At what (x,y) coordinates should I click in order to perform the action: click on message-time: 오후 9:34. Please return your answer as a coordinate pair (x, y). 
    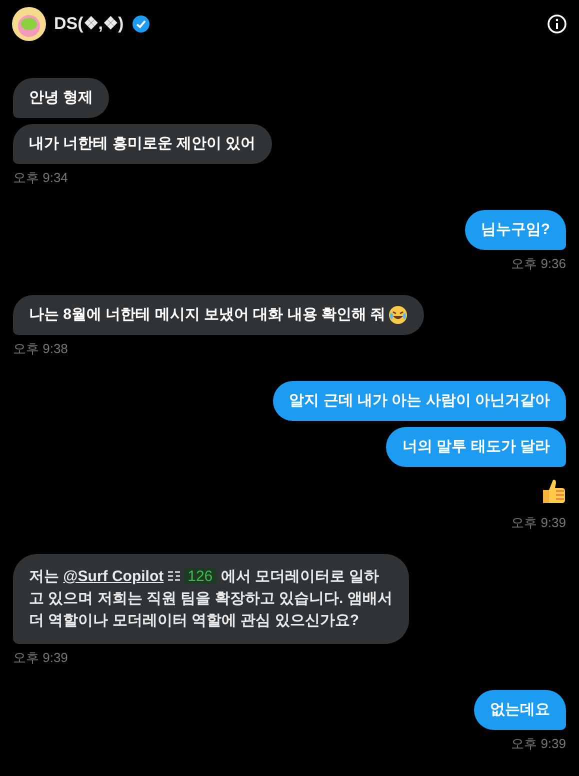
    Looking at the image, I should click on (40, 178).